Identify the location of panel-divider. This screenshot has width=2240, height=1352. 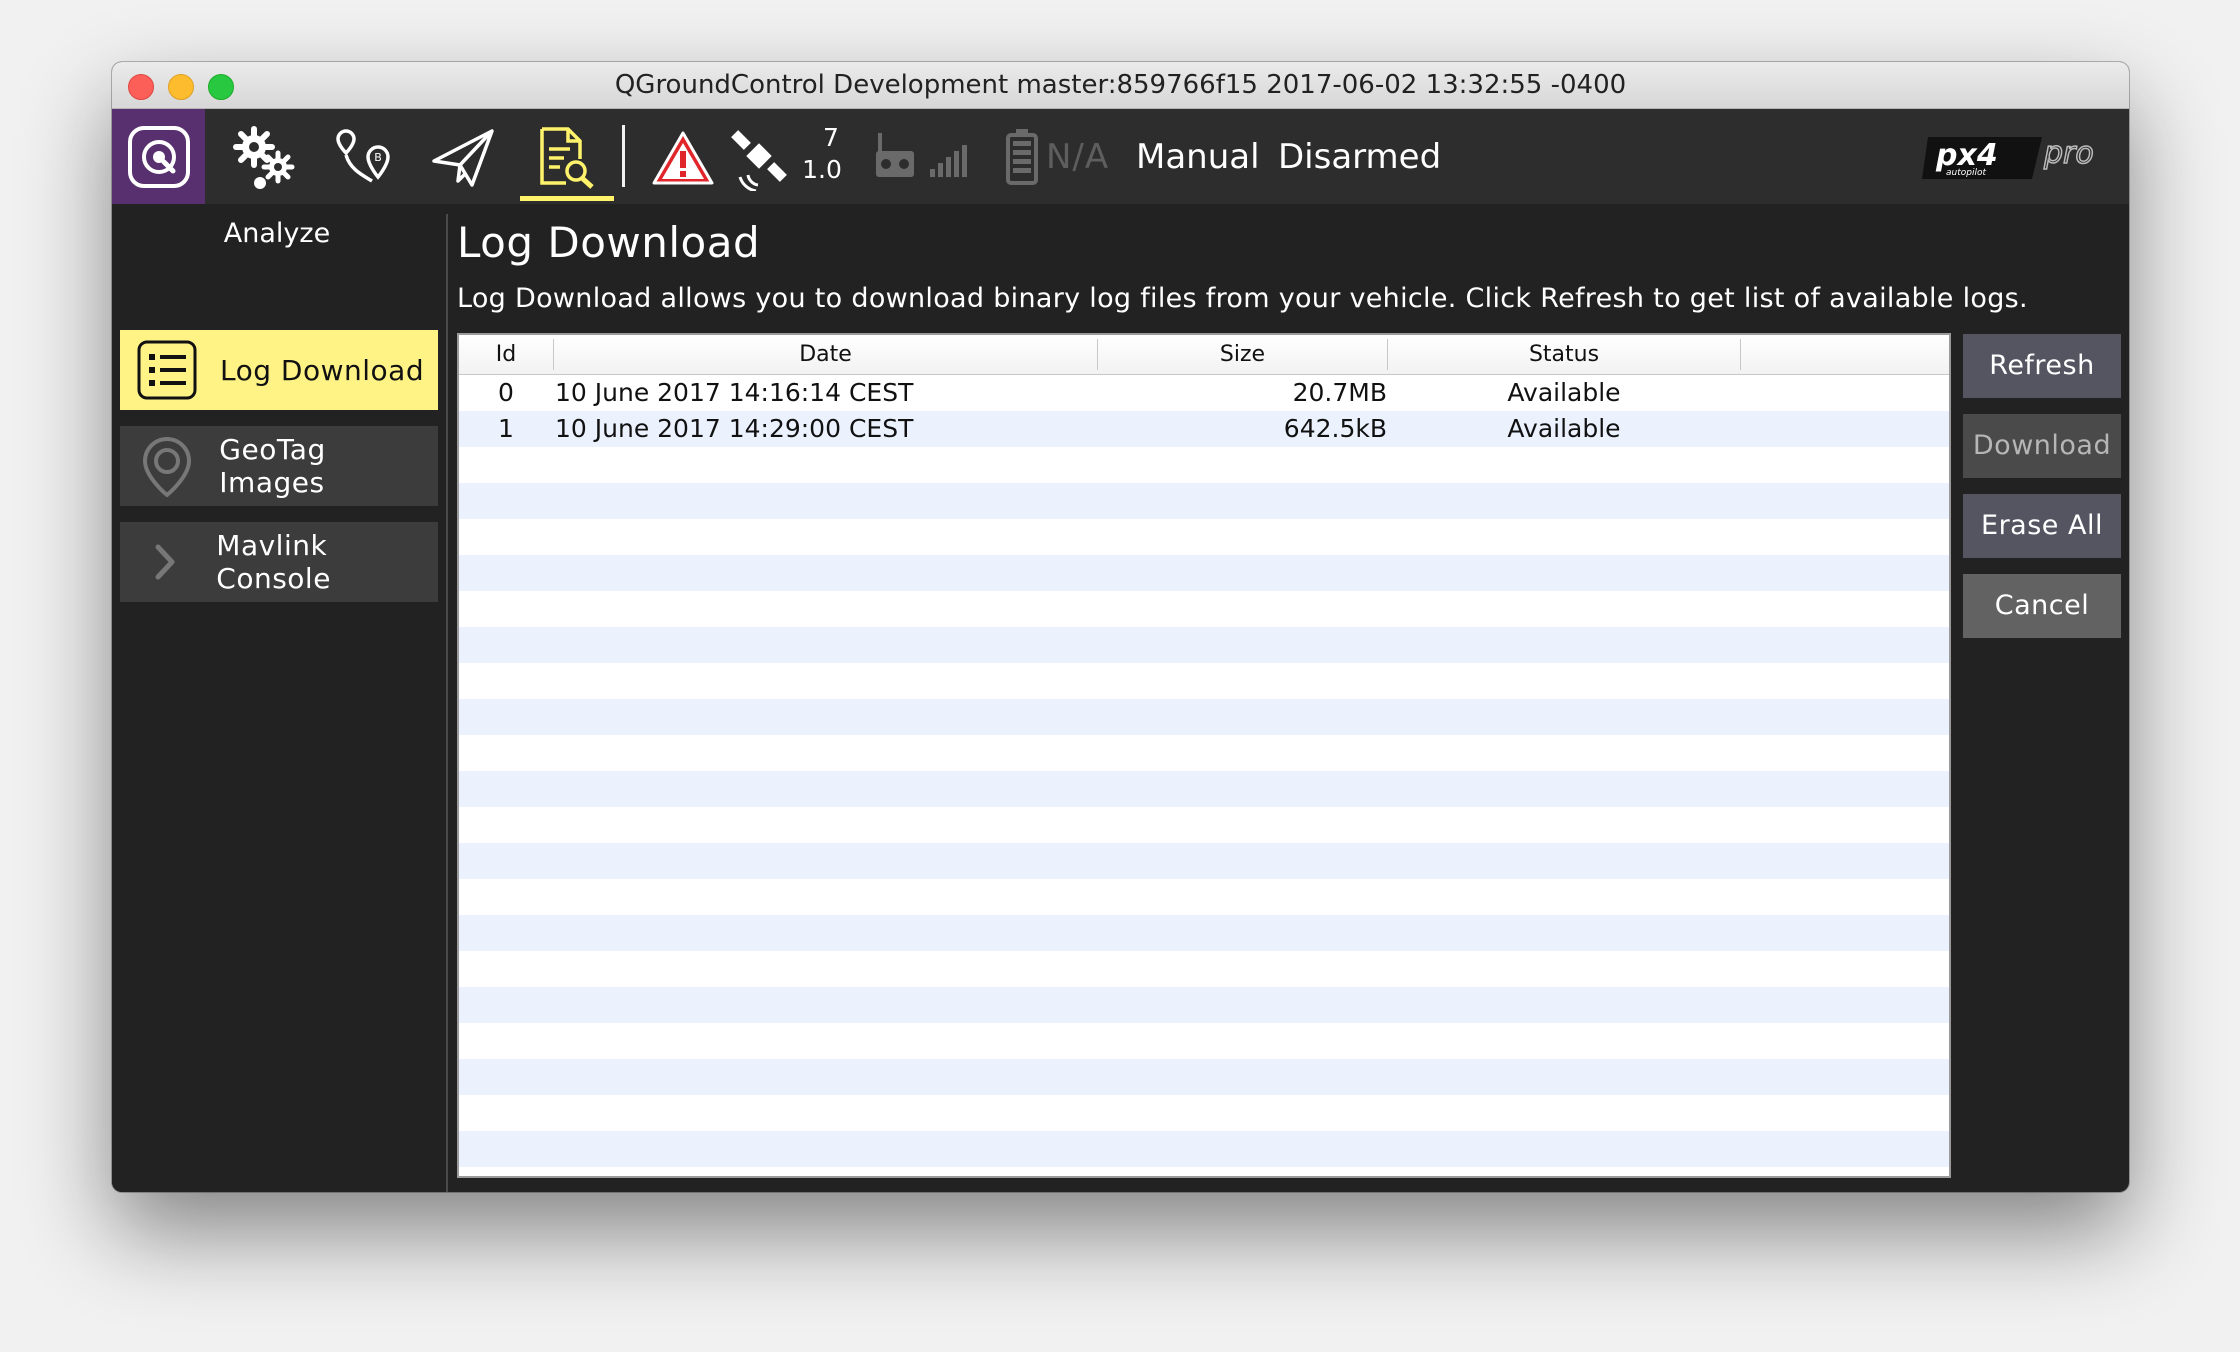
(447, 703).